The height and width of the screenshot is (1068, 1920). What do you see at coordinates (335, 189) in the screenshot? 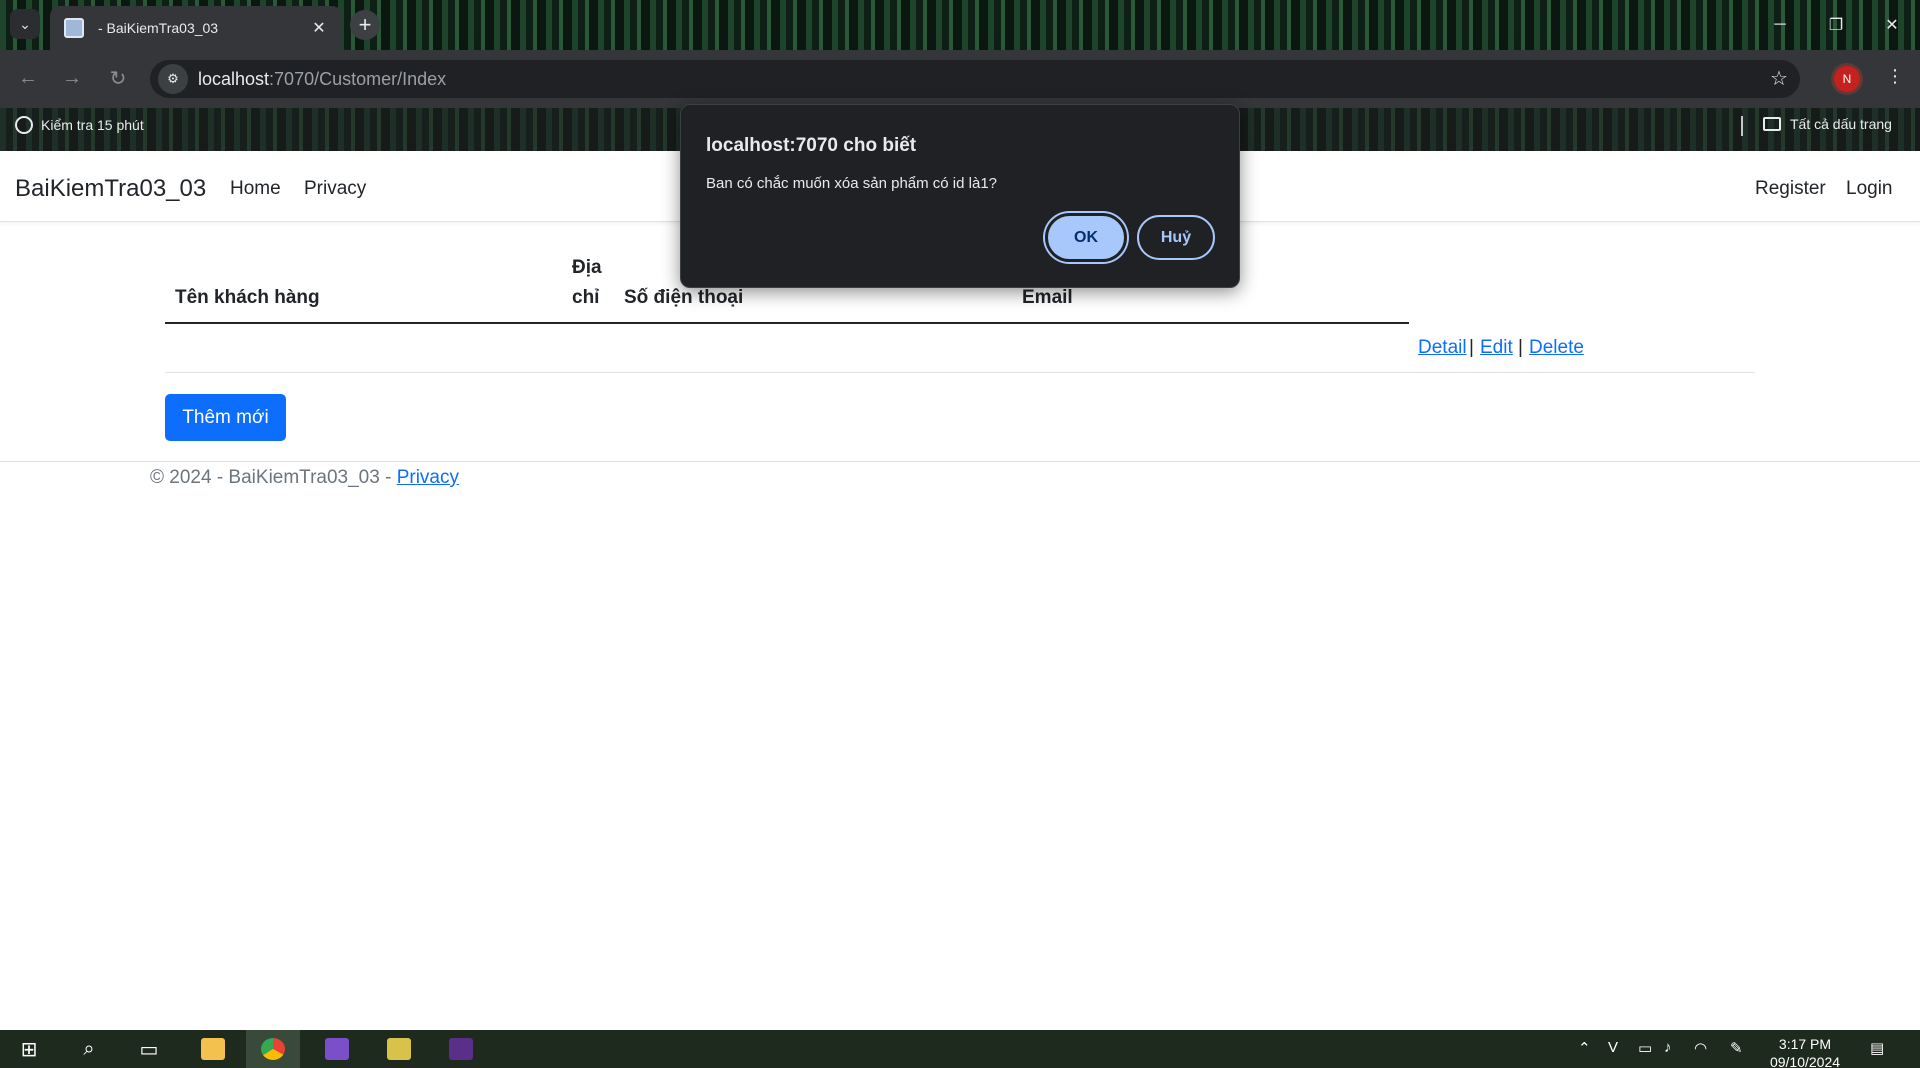
I see `nav-link-privacy: Privacy` at bounding box center [335, 189].